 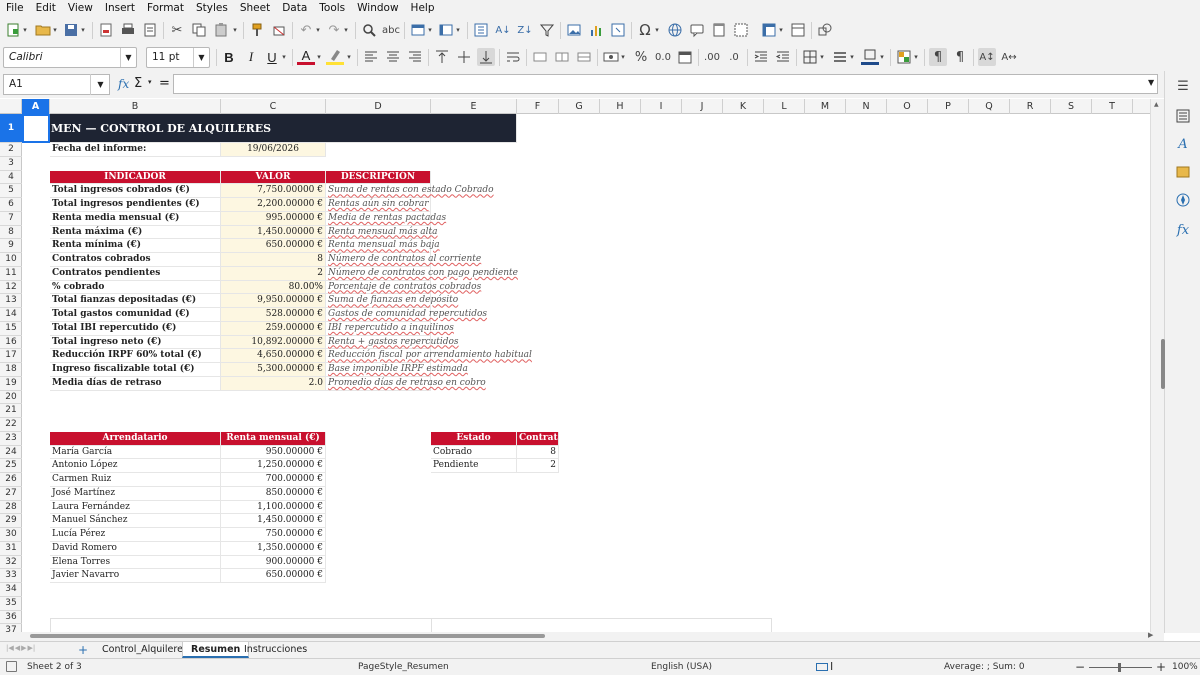 What do you see at coordinates (702, 106) in the screenshot?
I see `column-header-j: J` at bounding box center [702, 106].